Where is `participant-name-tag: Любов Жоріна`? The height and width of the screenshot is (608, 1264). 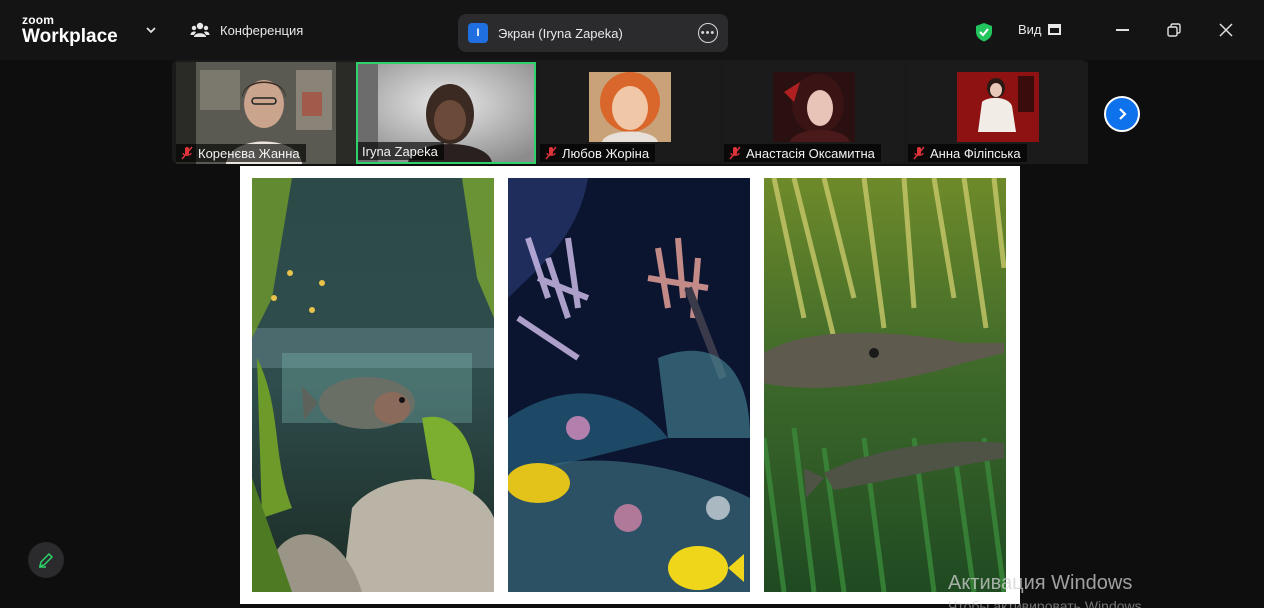
participant-name-tag: Любов Жоріна is located at coordinates (598, 153).